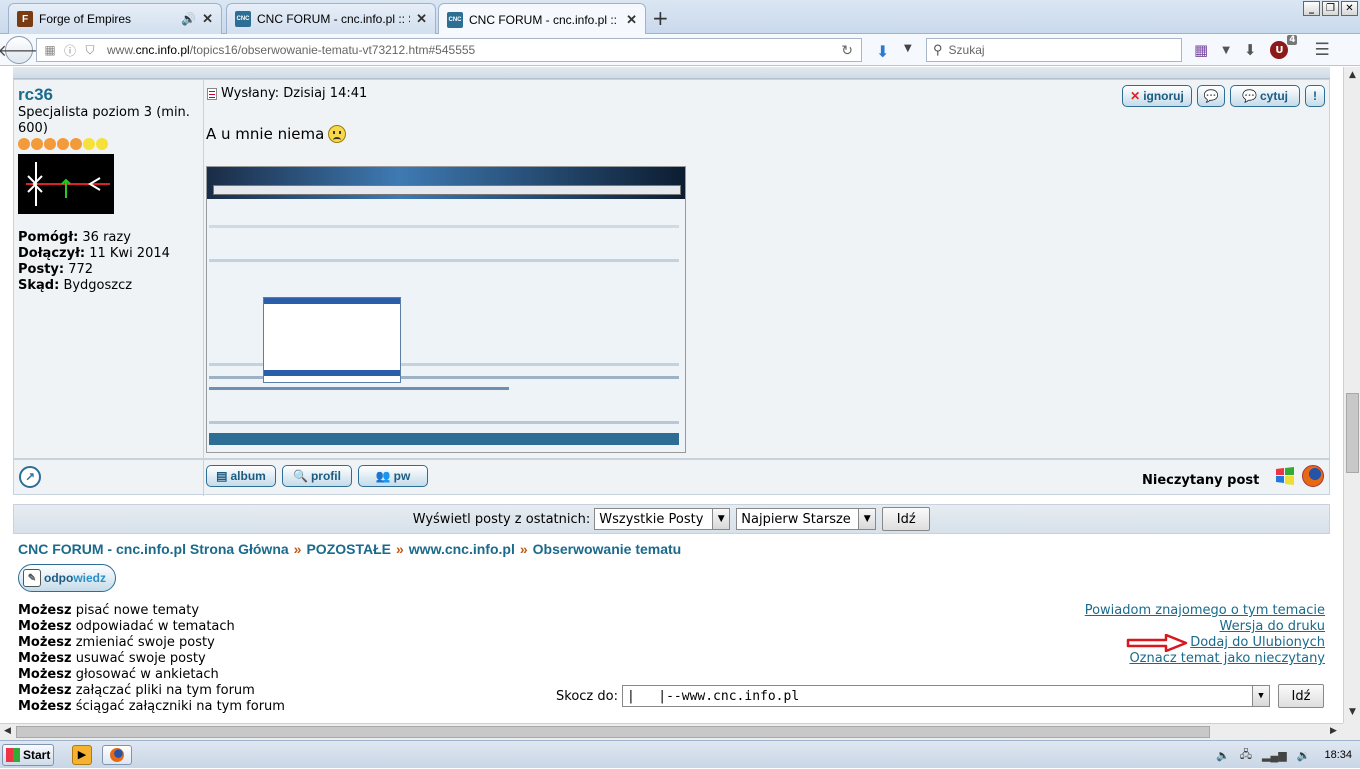 The width and height of the screenshot is (1360, 769). Describe the element at coordinates (613, 732) in the screenshot. I see `hscroll-thumb` at that location.